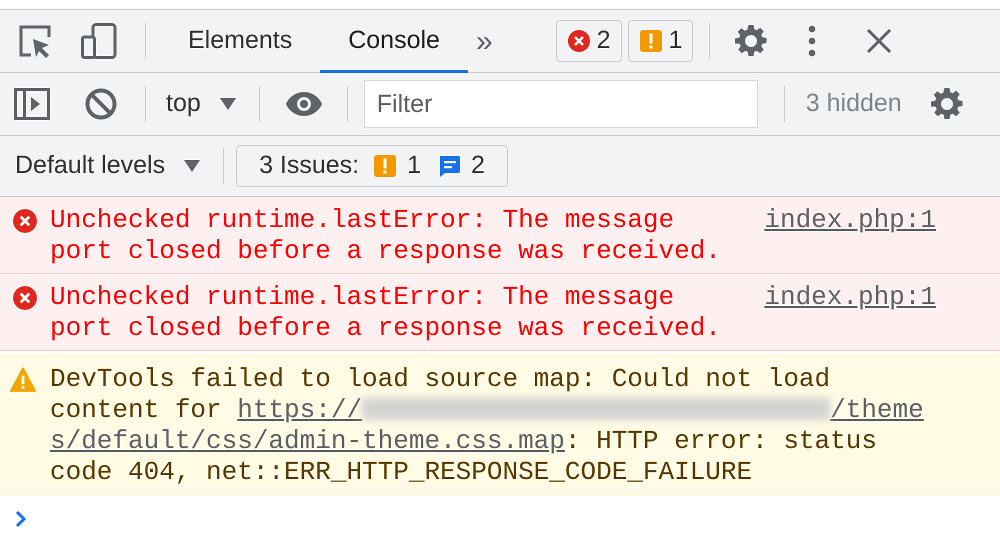 This screenshot has width=1000, height=557. I want to click on filter-field: Filter, so click(561, 104).